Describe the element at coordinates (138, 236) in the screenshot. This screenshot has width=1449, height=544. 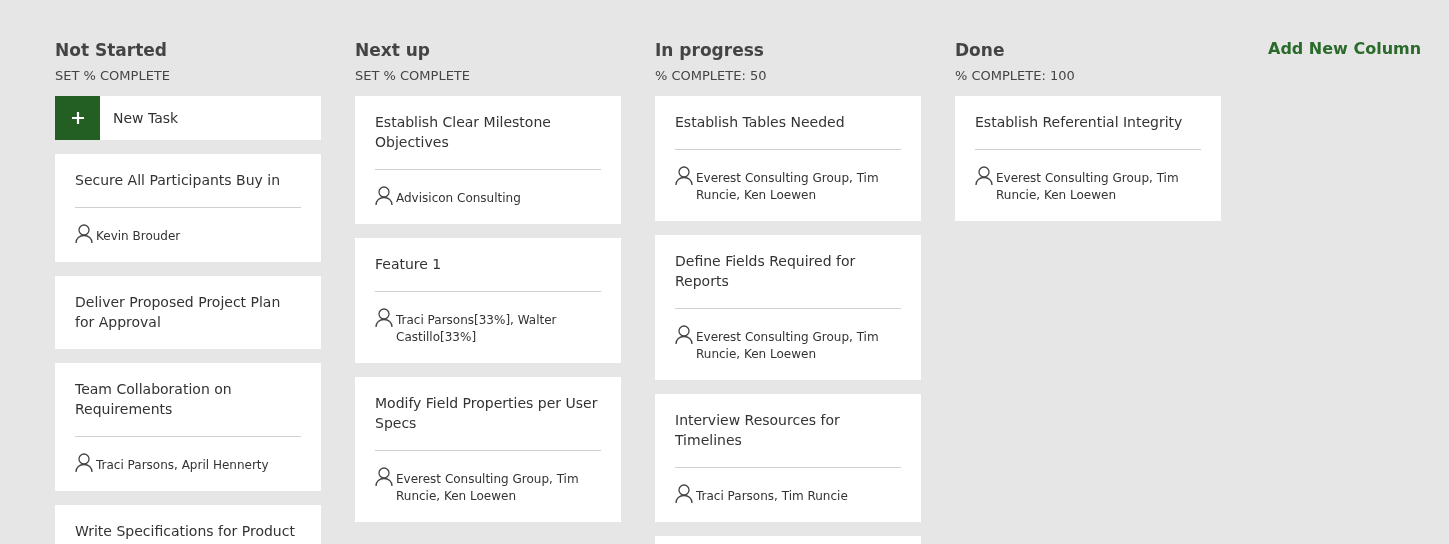
I see `assignees: Kevin Brouder` at that location.